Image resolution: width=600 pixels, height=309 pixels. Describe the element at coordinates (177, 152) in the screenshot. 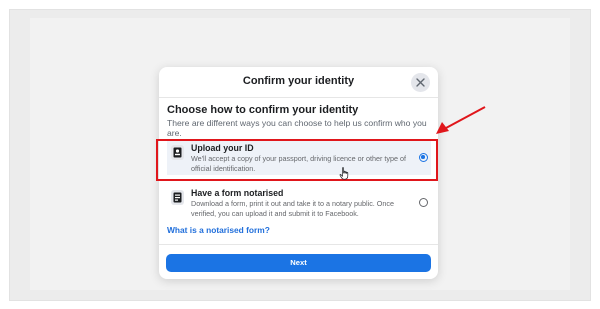

I see `id-card-icon` at that location.